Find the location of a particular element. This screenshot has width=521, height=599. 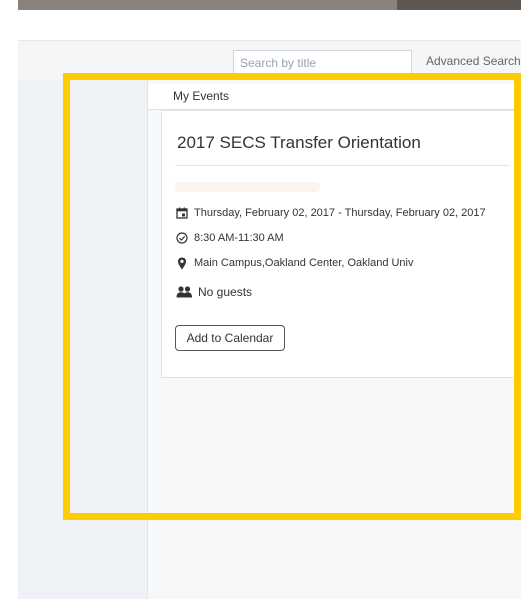

calendar-icon is located at coordinates (182, 213).